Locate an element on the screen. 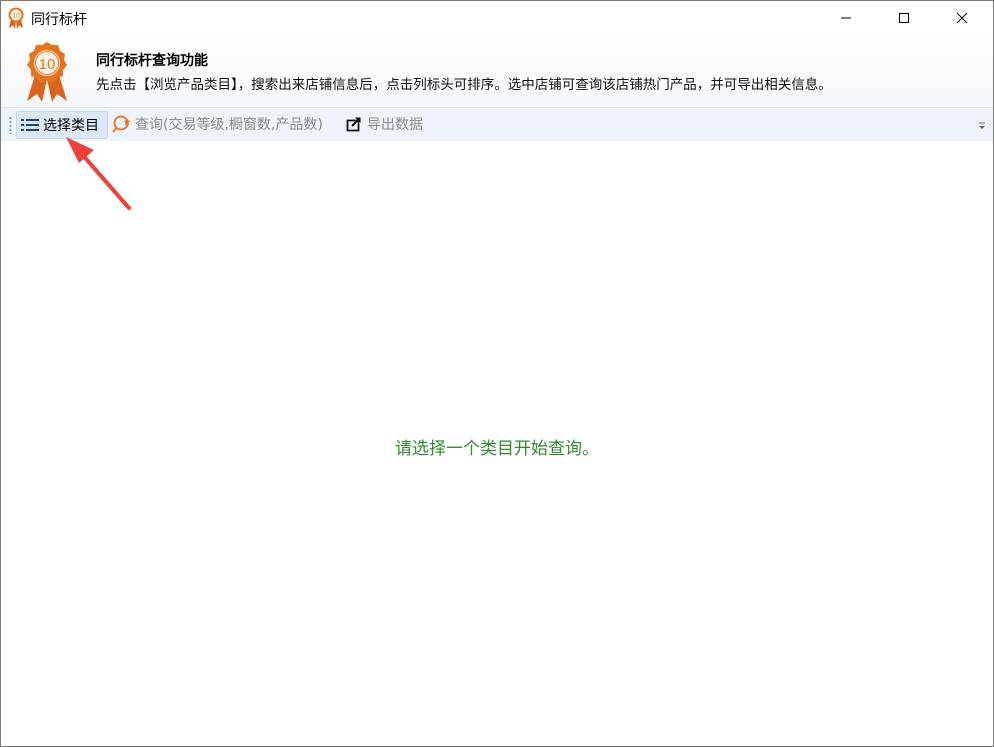  award-ribbon-large-icon: 10 is located at coordinates (47, 72).